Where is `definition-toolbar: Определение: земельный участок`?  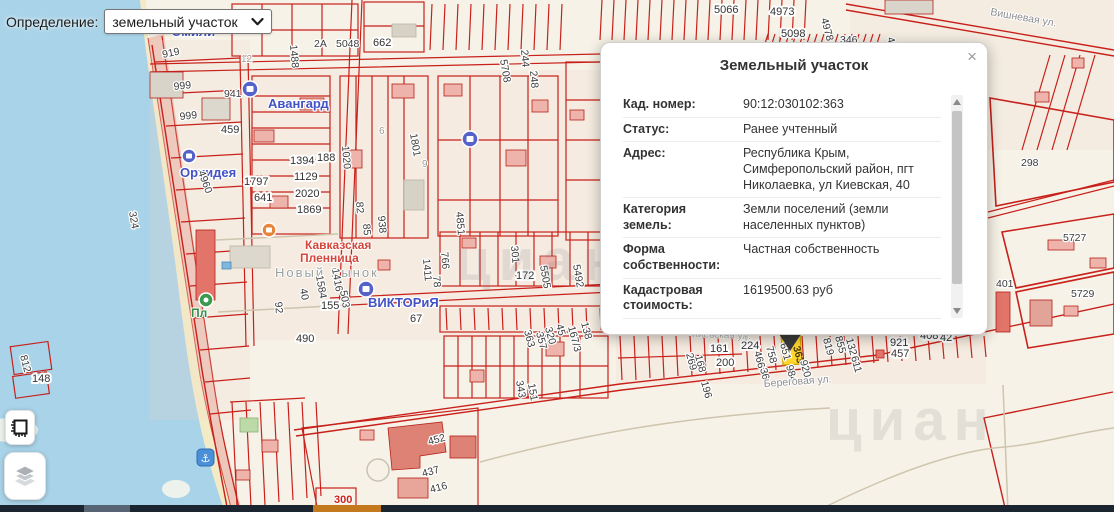
definition-toolbar: Определение: земельный участок is located at coordinates (139, 21).